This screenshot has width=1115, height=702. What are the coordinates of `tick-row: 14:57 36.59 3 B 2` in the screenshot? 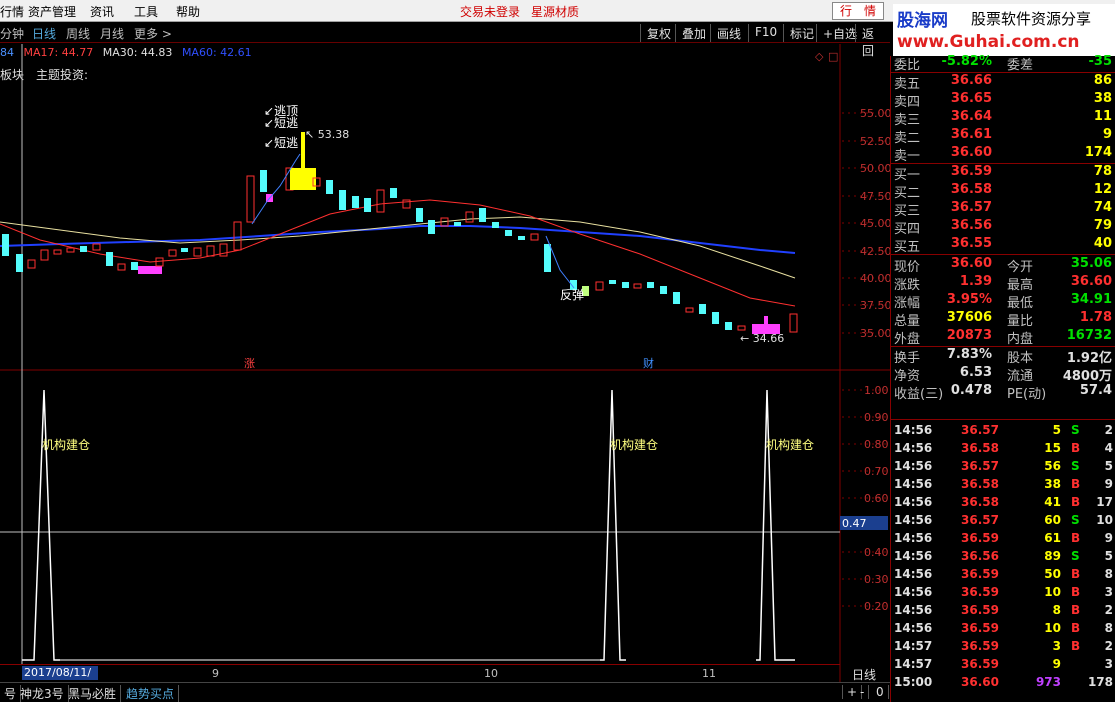 It's located at (1003, 648).